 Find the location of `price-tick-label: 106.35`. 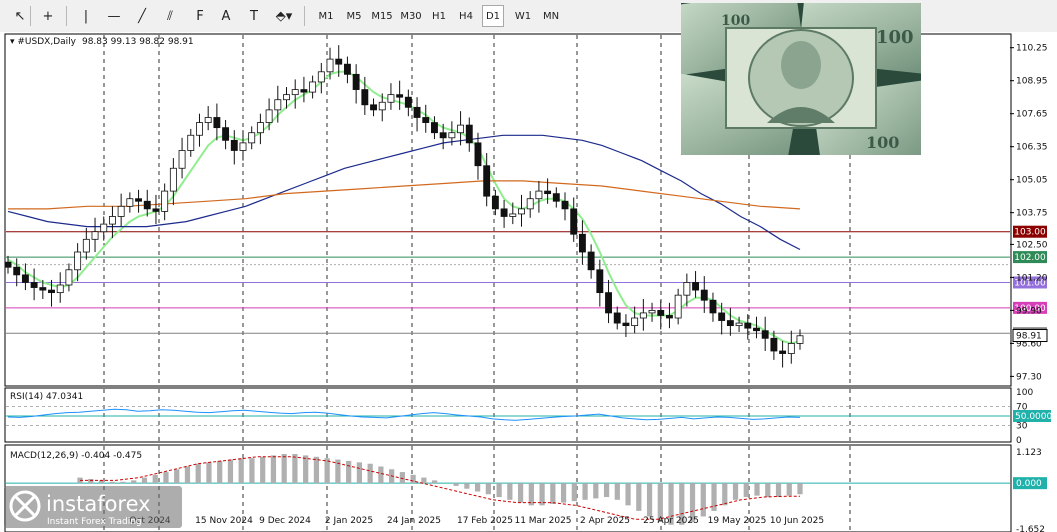

price-tick-label: 106.35 is located at coordinates (1032, 148).